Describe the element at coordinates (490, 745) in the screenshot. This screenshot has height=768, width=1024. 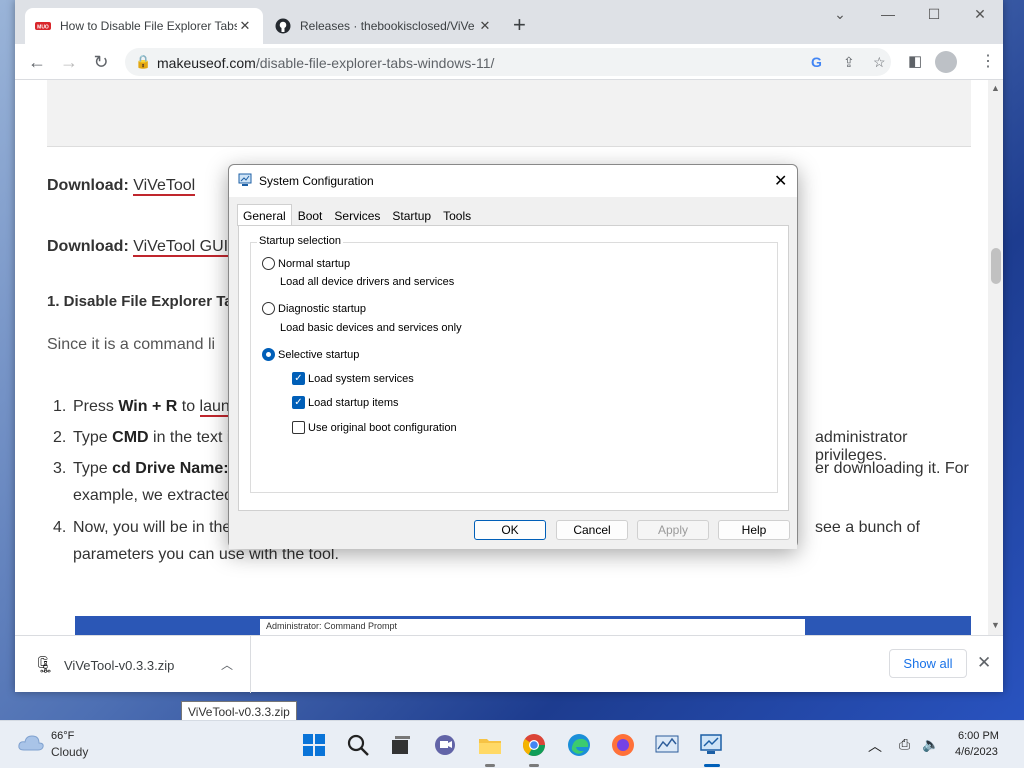
I see `file-explorer-icon` at that location.